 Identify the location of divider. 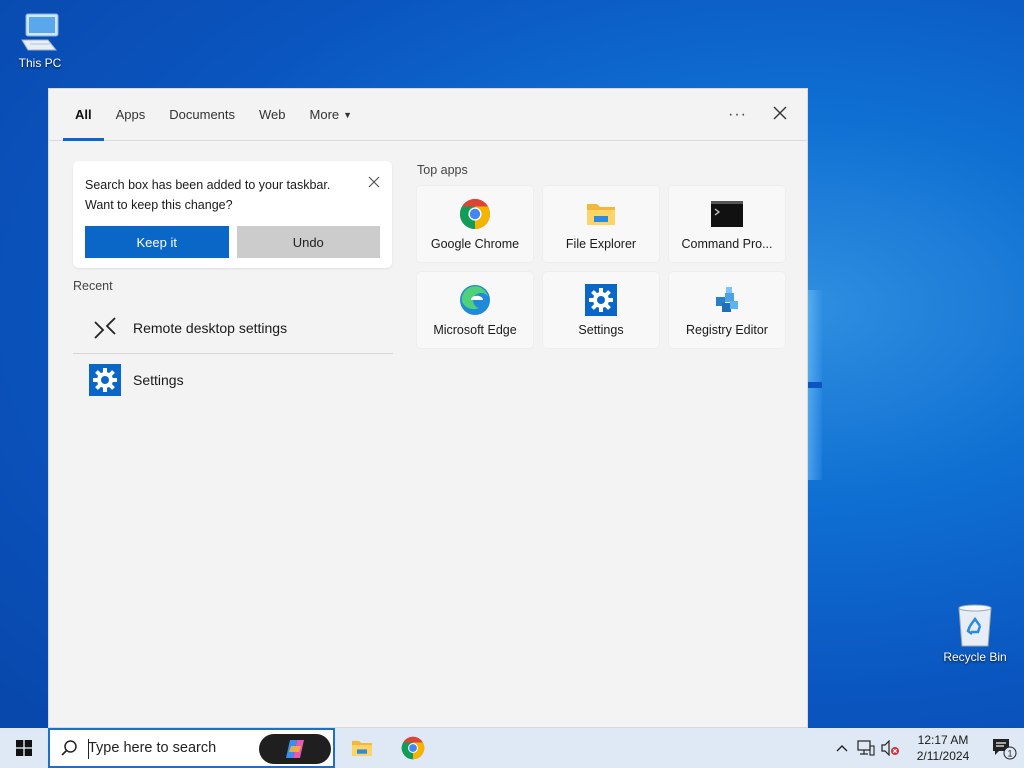
(233, 353).